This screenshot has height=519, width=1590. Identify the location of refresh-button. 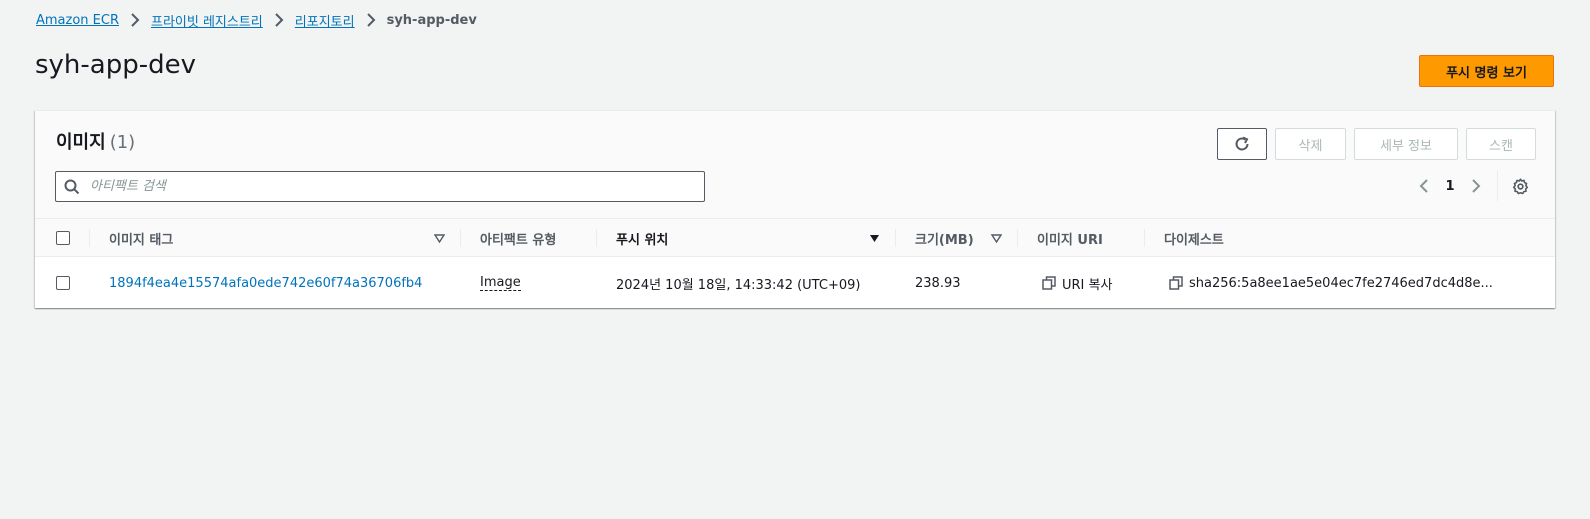
(1242, 144).